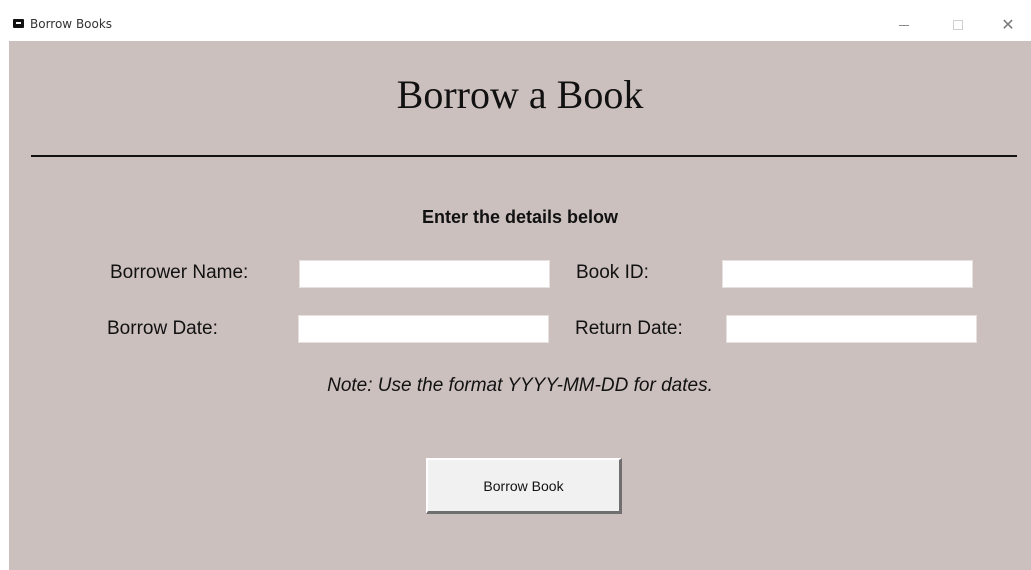 This screenshot has width=1031, height=570. What do you see at coordinates (424, 274) in the screenshot?
I see `borrower-name-input` at bounding box center [424, 274].